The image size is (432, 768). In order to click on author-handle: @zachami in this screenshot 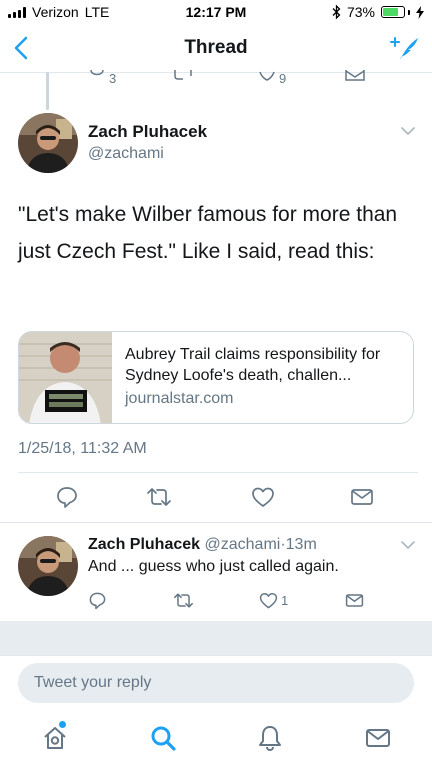, I will do `click(126, 154)`.